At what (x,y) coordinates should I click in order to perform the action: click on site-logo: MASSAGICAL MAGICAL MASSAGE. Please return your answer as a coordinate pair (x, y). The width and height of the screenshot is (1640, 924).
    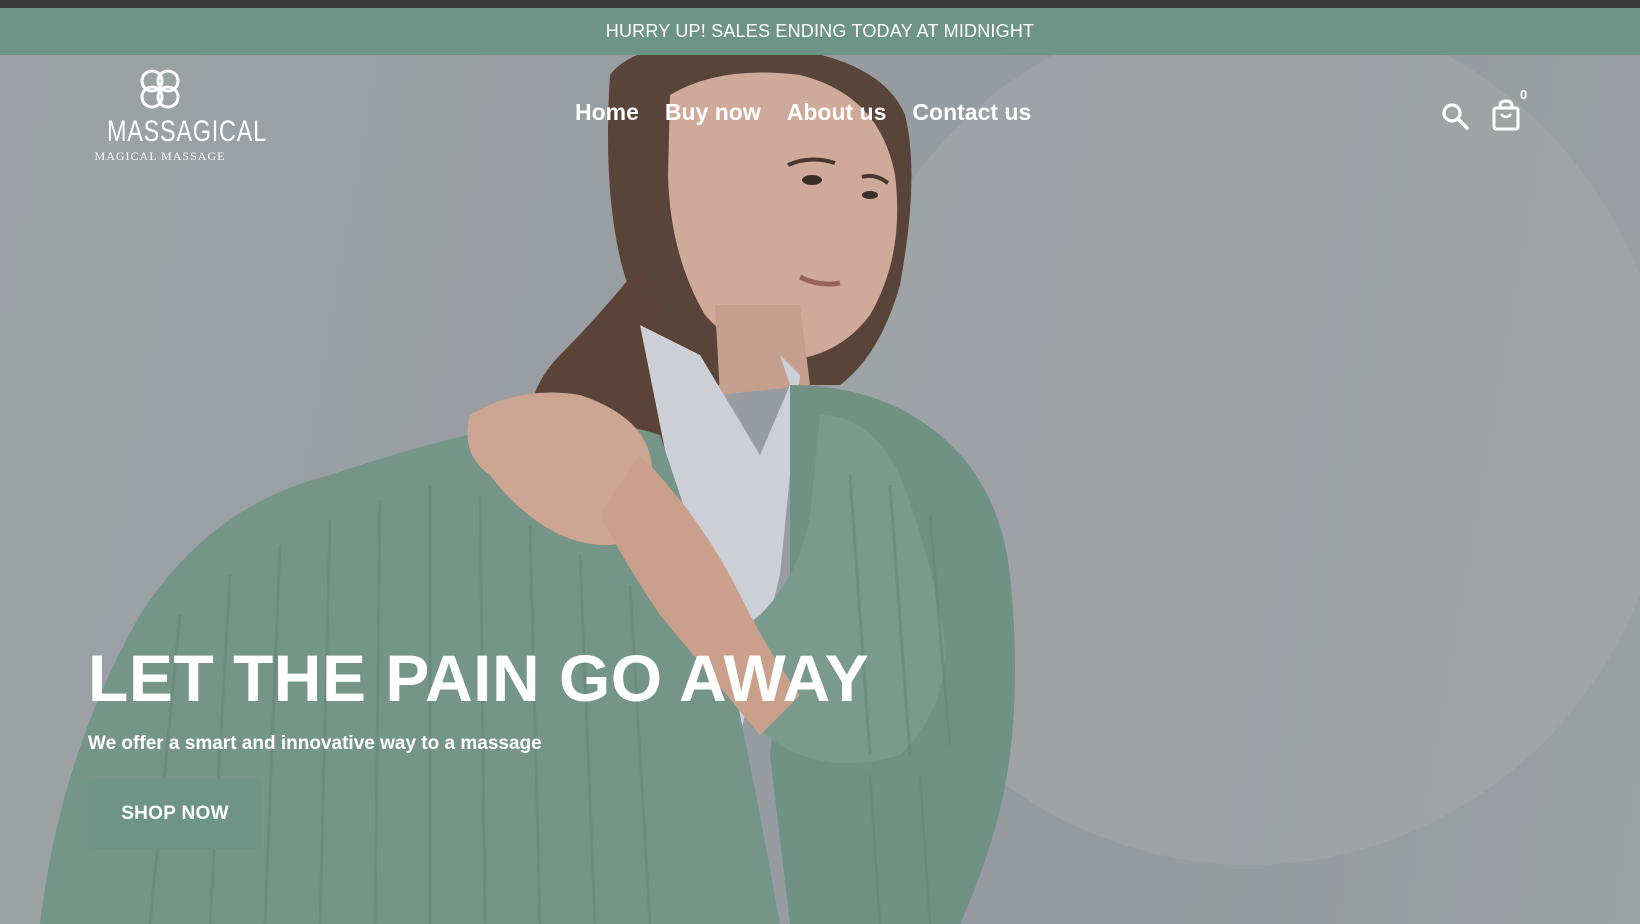
    Looking at the image, I should click on (179, 114).